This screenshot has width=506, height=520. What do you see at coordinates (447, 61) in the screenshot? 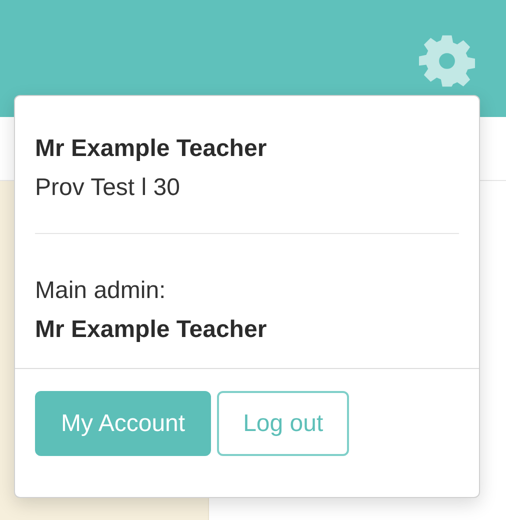
I see `settings-icon` at bounding box center [447, 61].